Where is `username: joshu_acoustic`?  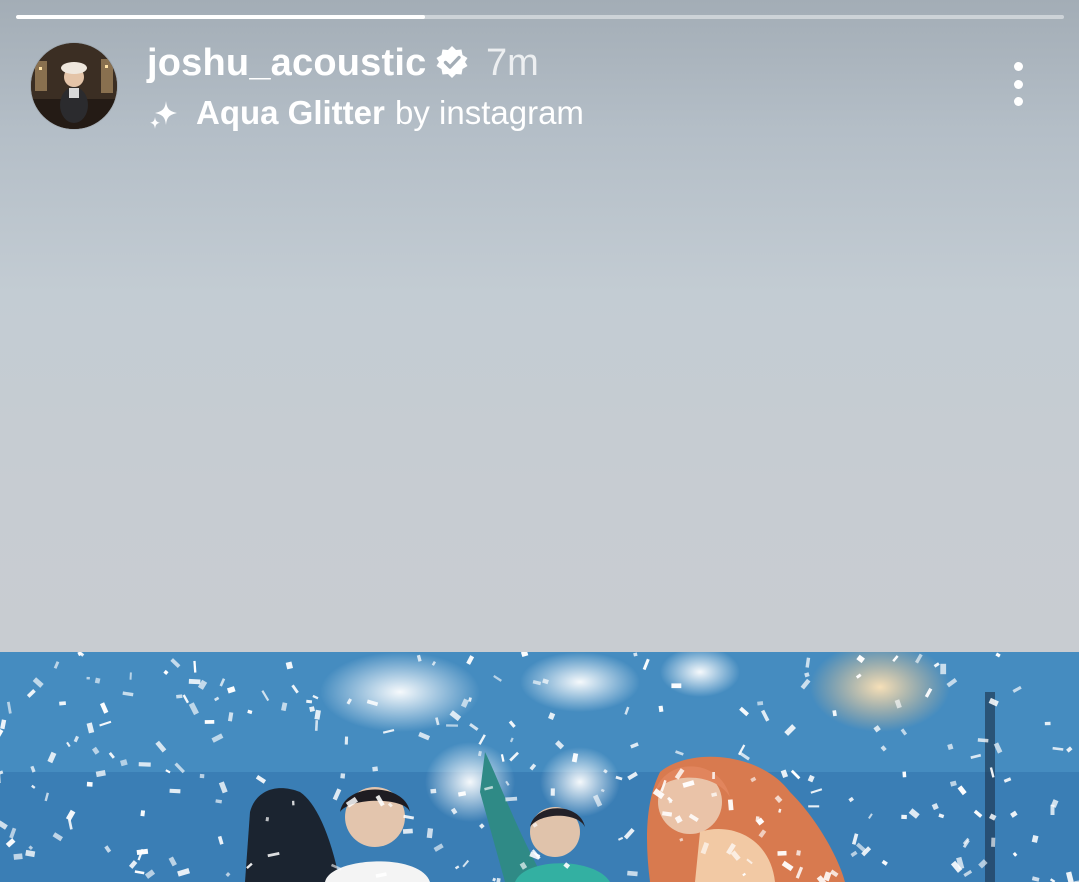
username: joshu_acoustic is located at coordinates (286, 63).